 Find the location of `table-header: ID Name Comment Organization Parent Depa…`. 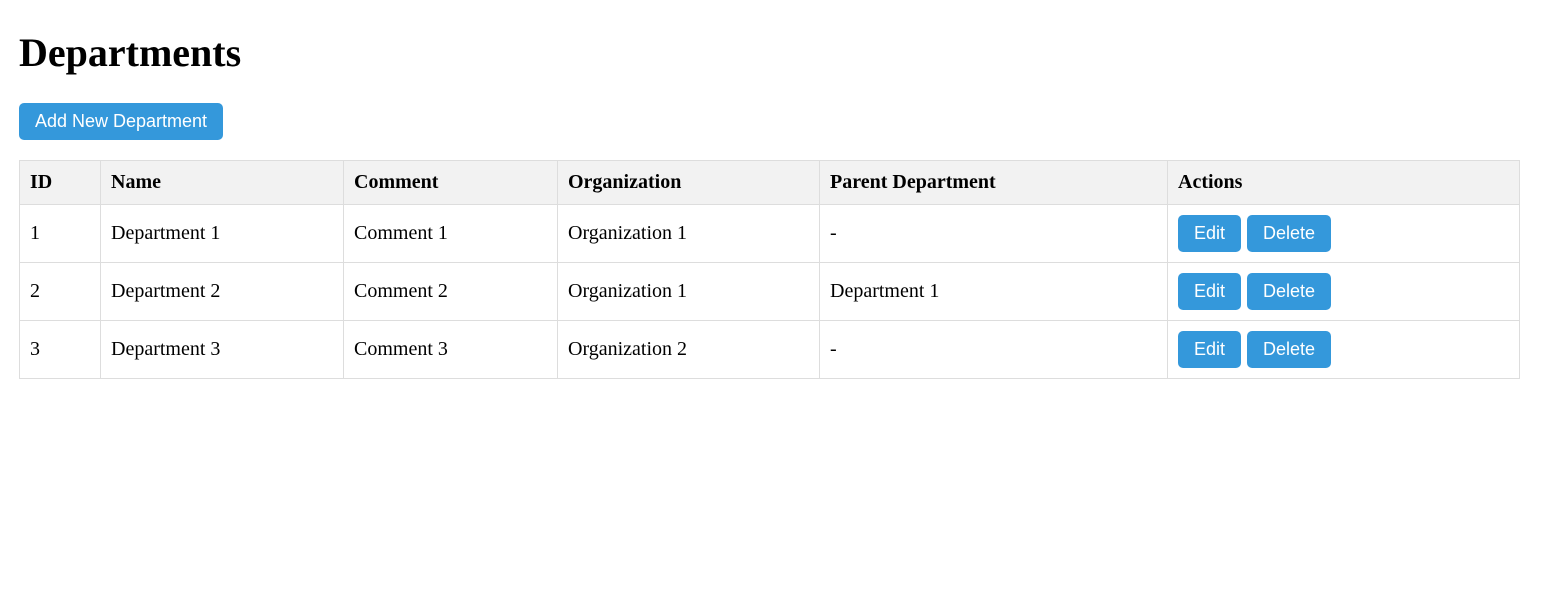

table-header: ID Name Comment Organization Parent Depa… is located at coordinates (769, 182).